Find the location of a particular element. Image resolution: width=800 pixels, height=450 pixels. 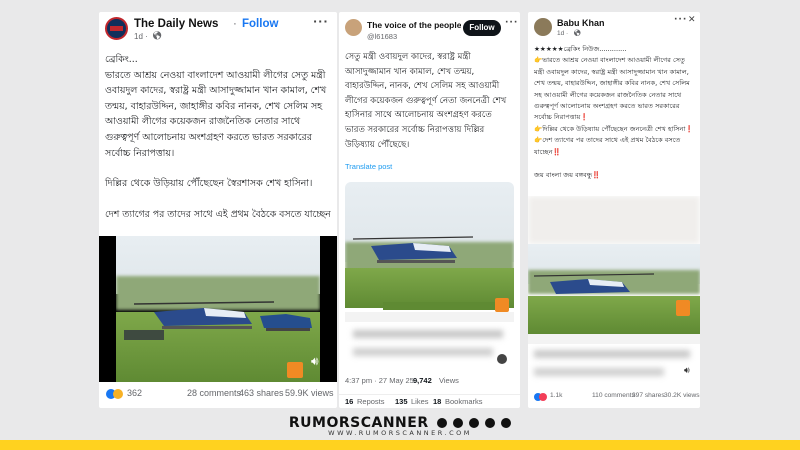

post-header: Babu Khan 1d · 🌎︎ ··· ✕ is located at coordinates (614, 27).